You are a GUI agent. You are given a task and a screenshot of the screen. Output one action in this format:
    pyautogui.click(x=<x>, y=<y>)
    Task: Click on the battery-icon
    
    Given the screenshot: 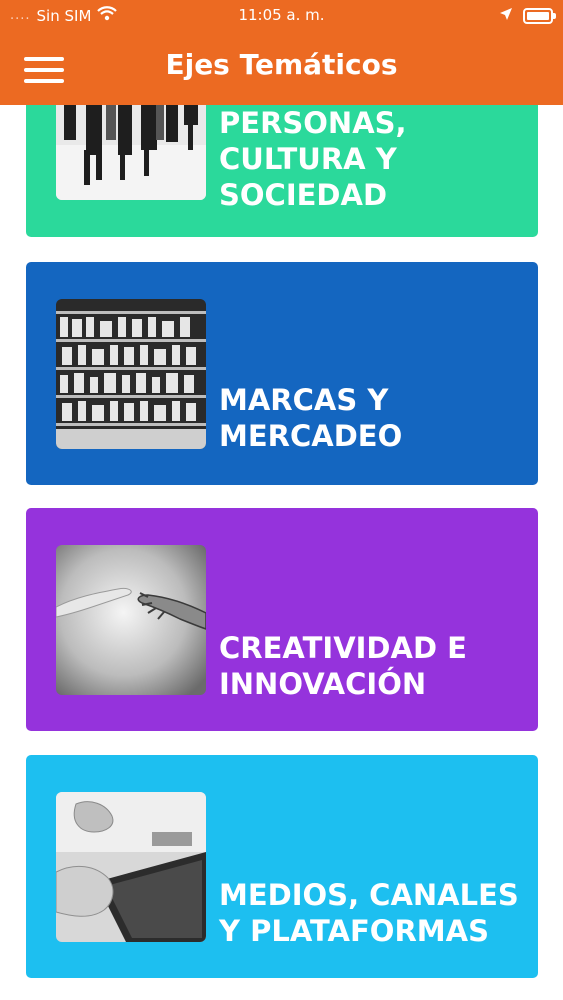 What is the action you would take?
    pyautogui.click(x=539, y=16)
    